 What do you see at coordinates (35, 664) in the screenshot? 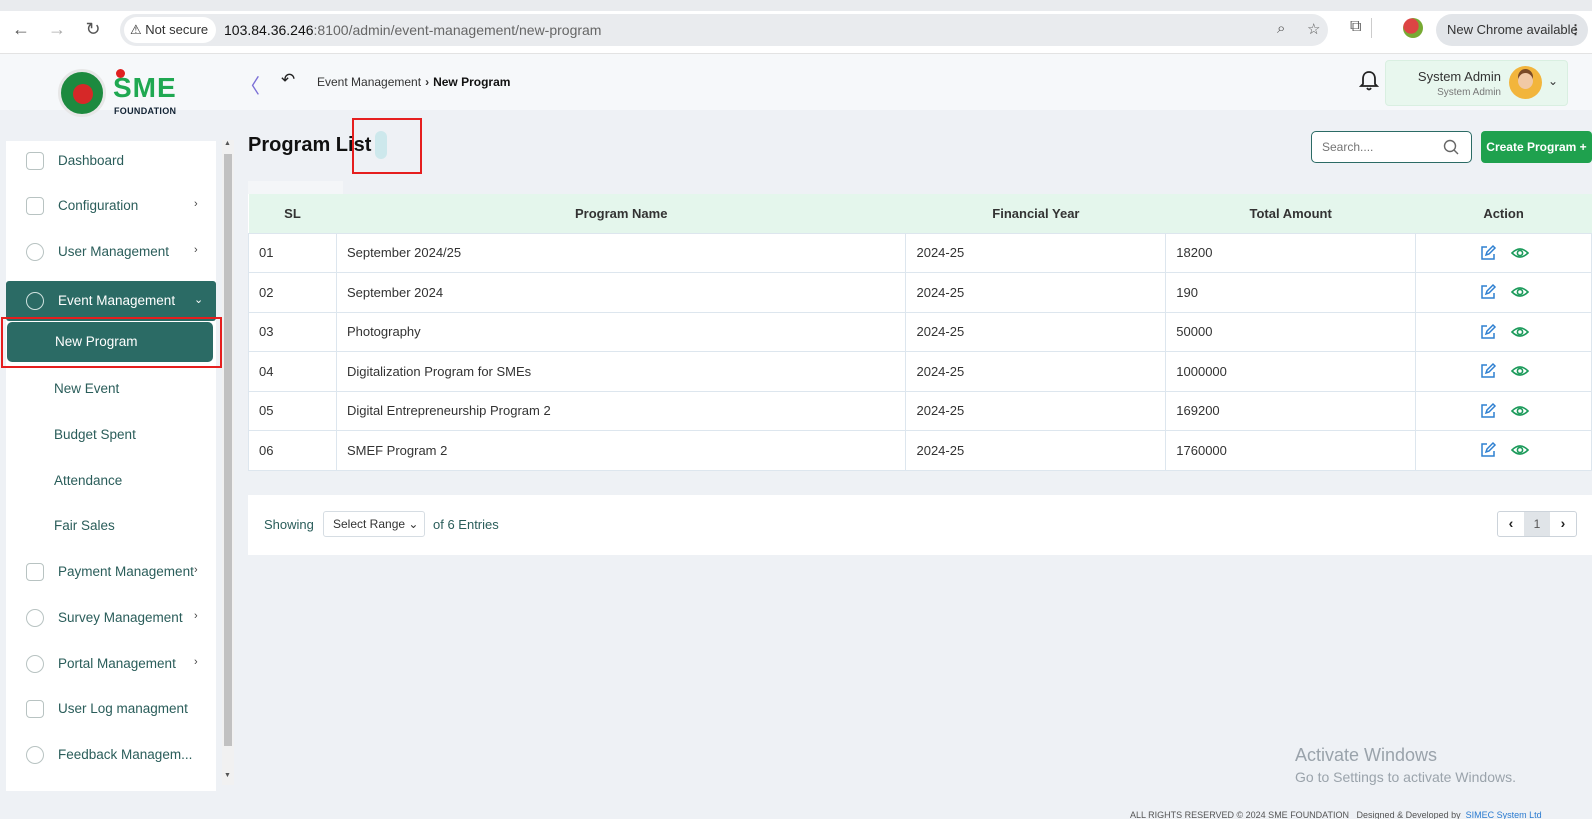
I see `portal-icon` at bounding box center [35, 664].